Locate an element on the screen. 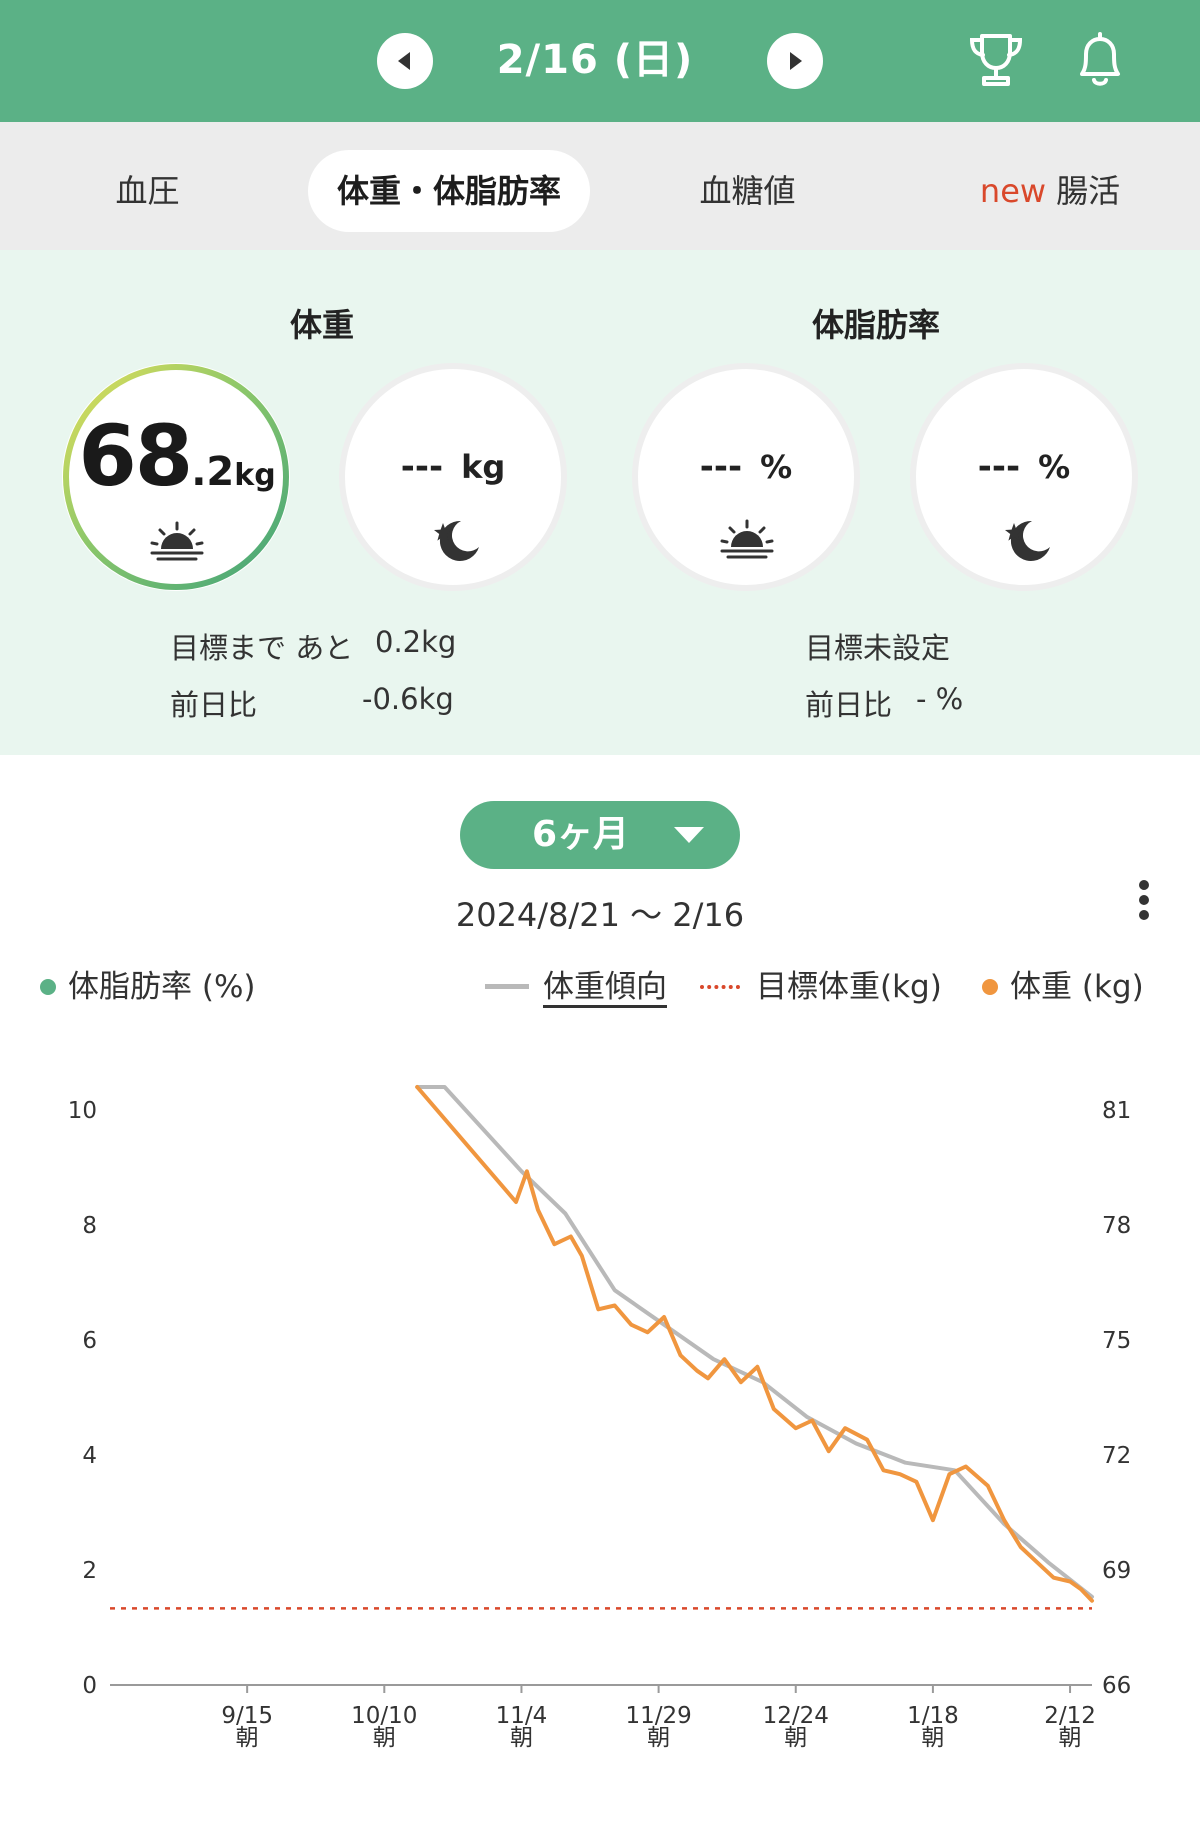 Image resolution: width=1200 pixels, height=1829 pixels. legend-trend-line is located at coordinates (507, 986).